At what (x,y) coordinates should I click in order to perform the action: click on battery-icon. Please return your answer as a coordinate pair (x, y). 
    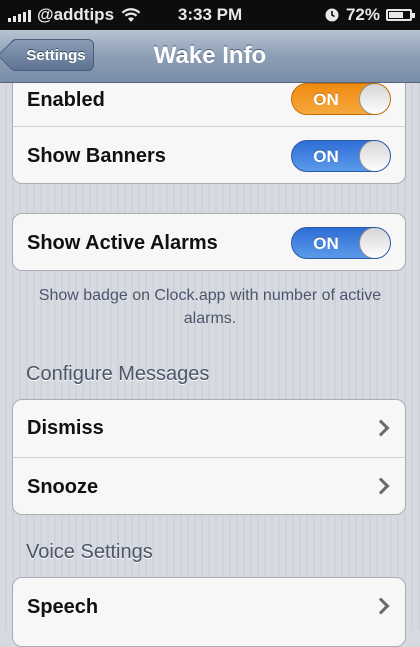
    Looking at the image, I should click on (400, 15).